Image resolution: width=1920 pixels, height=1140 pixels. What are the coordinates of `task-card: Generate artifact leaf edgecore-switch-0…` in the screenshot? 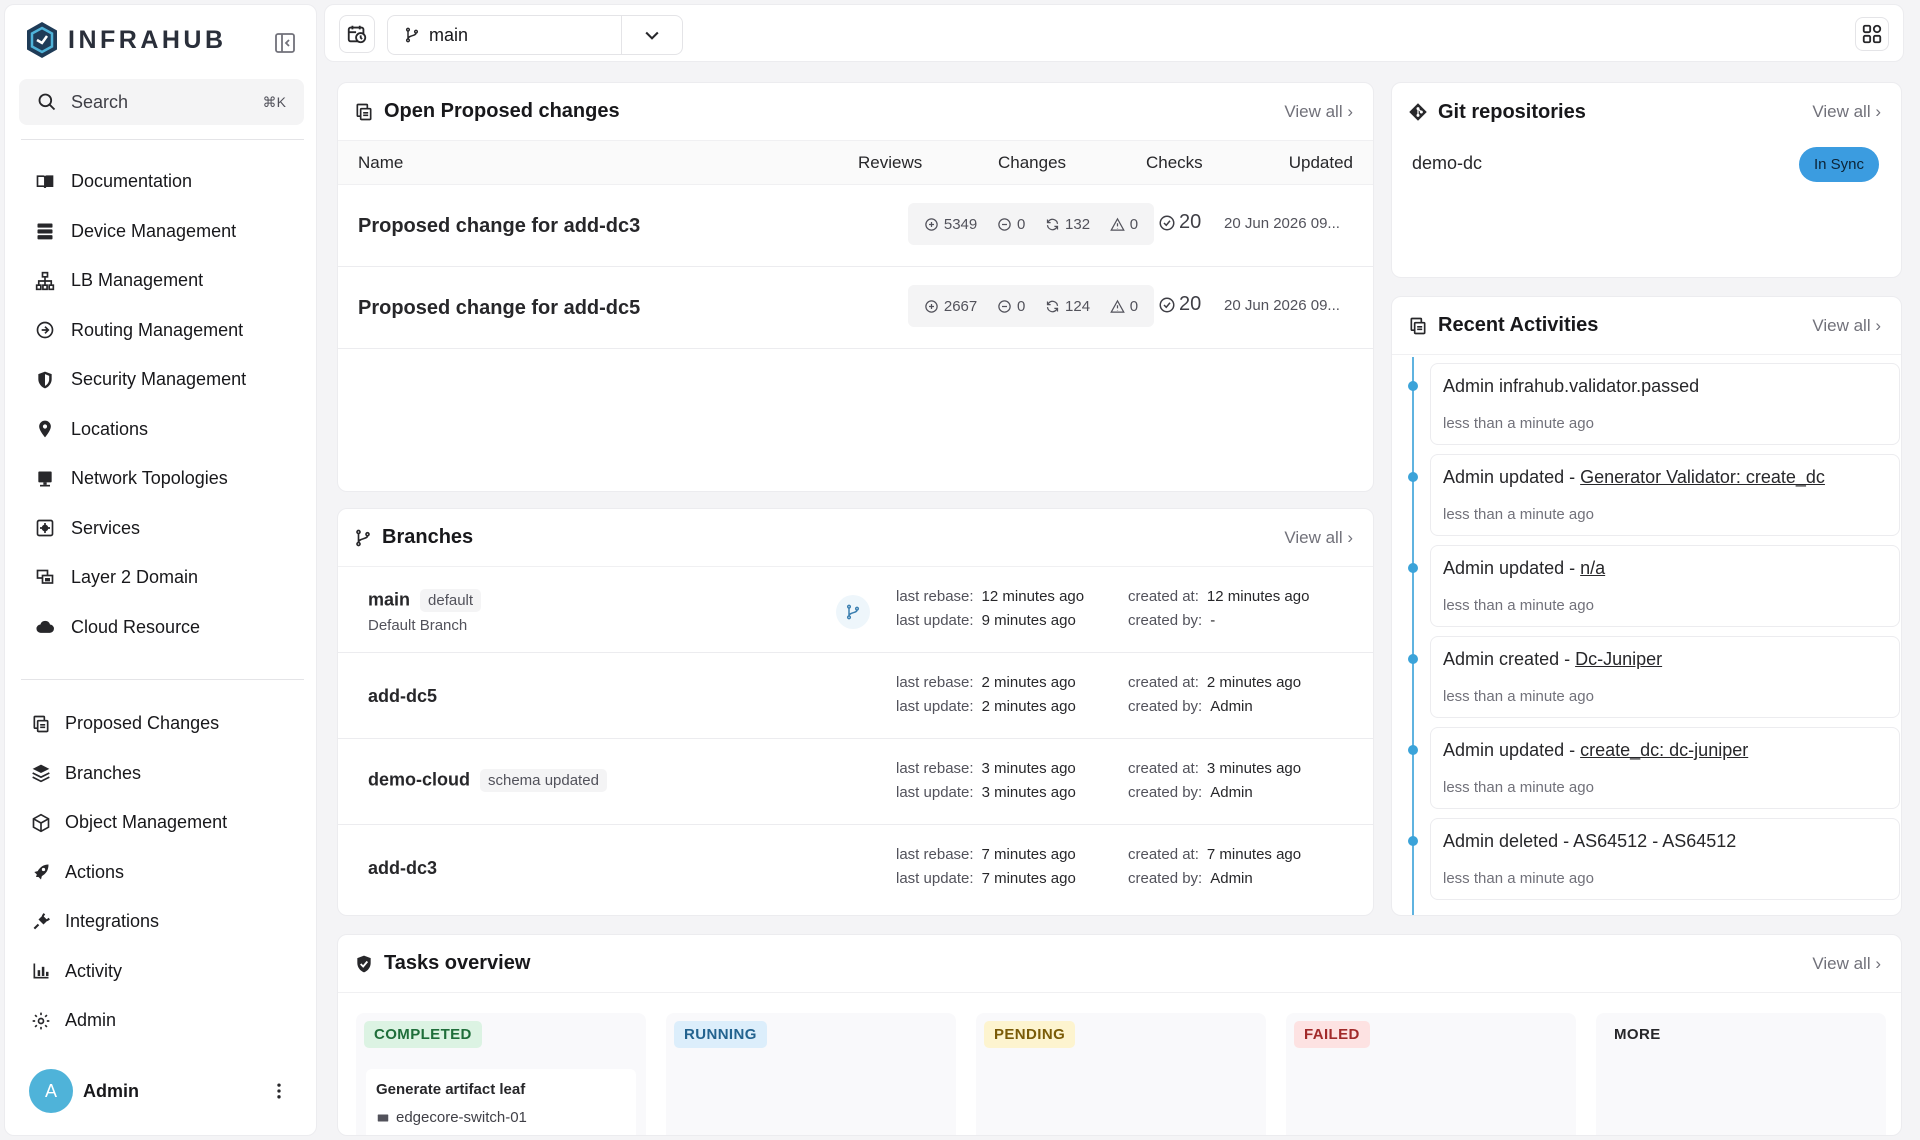 It's located at (501, 1102).